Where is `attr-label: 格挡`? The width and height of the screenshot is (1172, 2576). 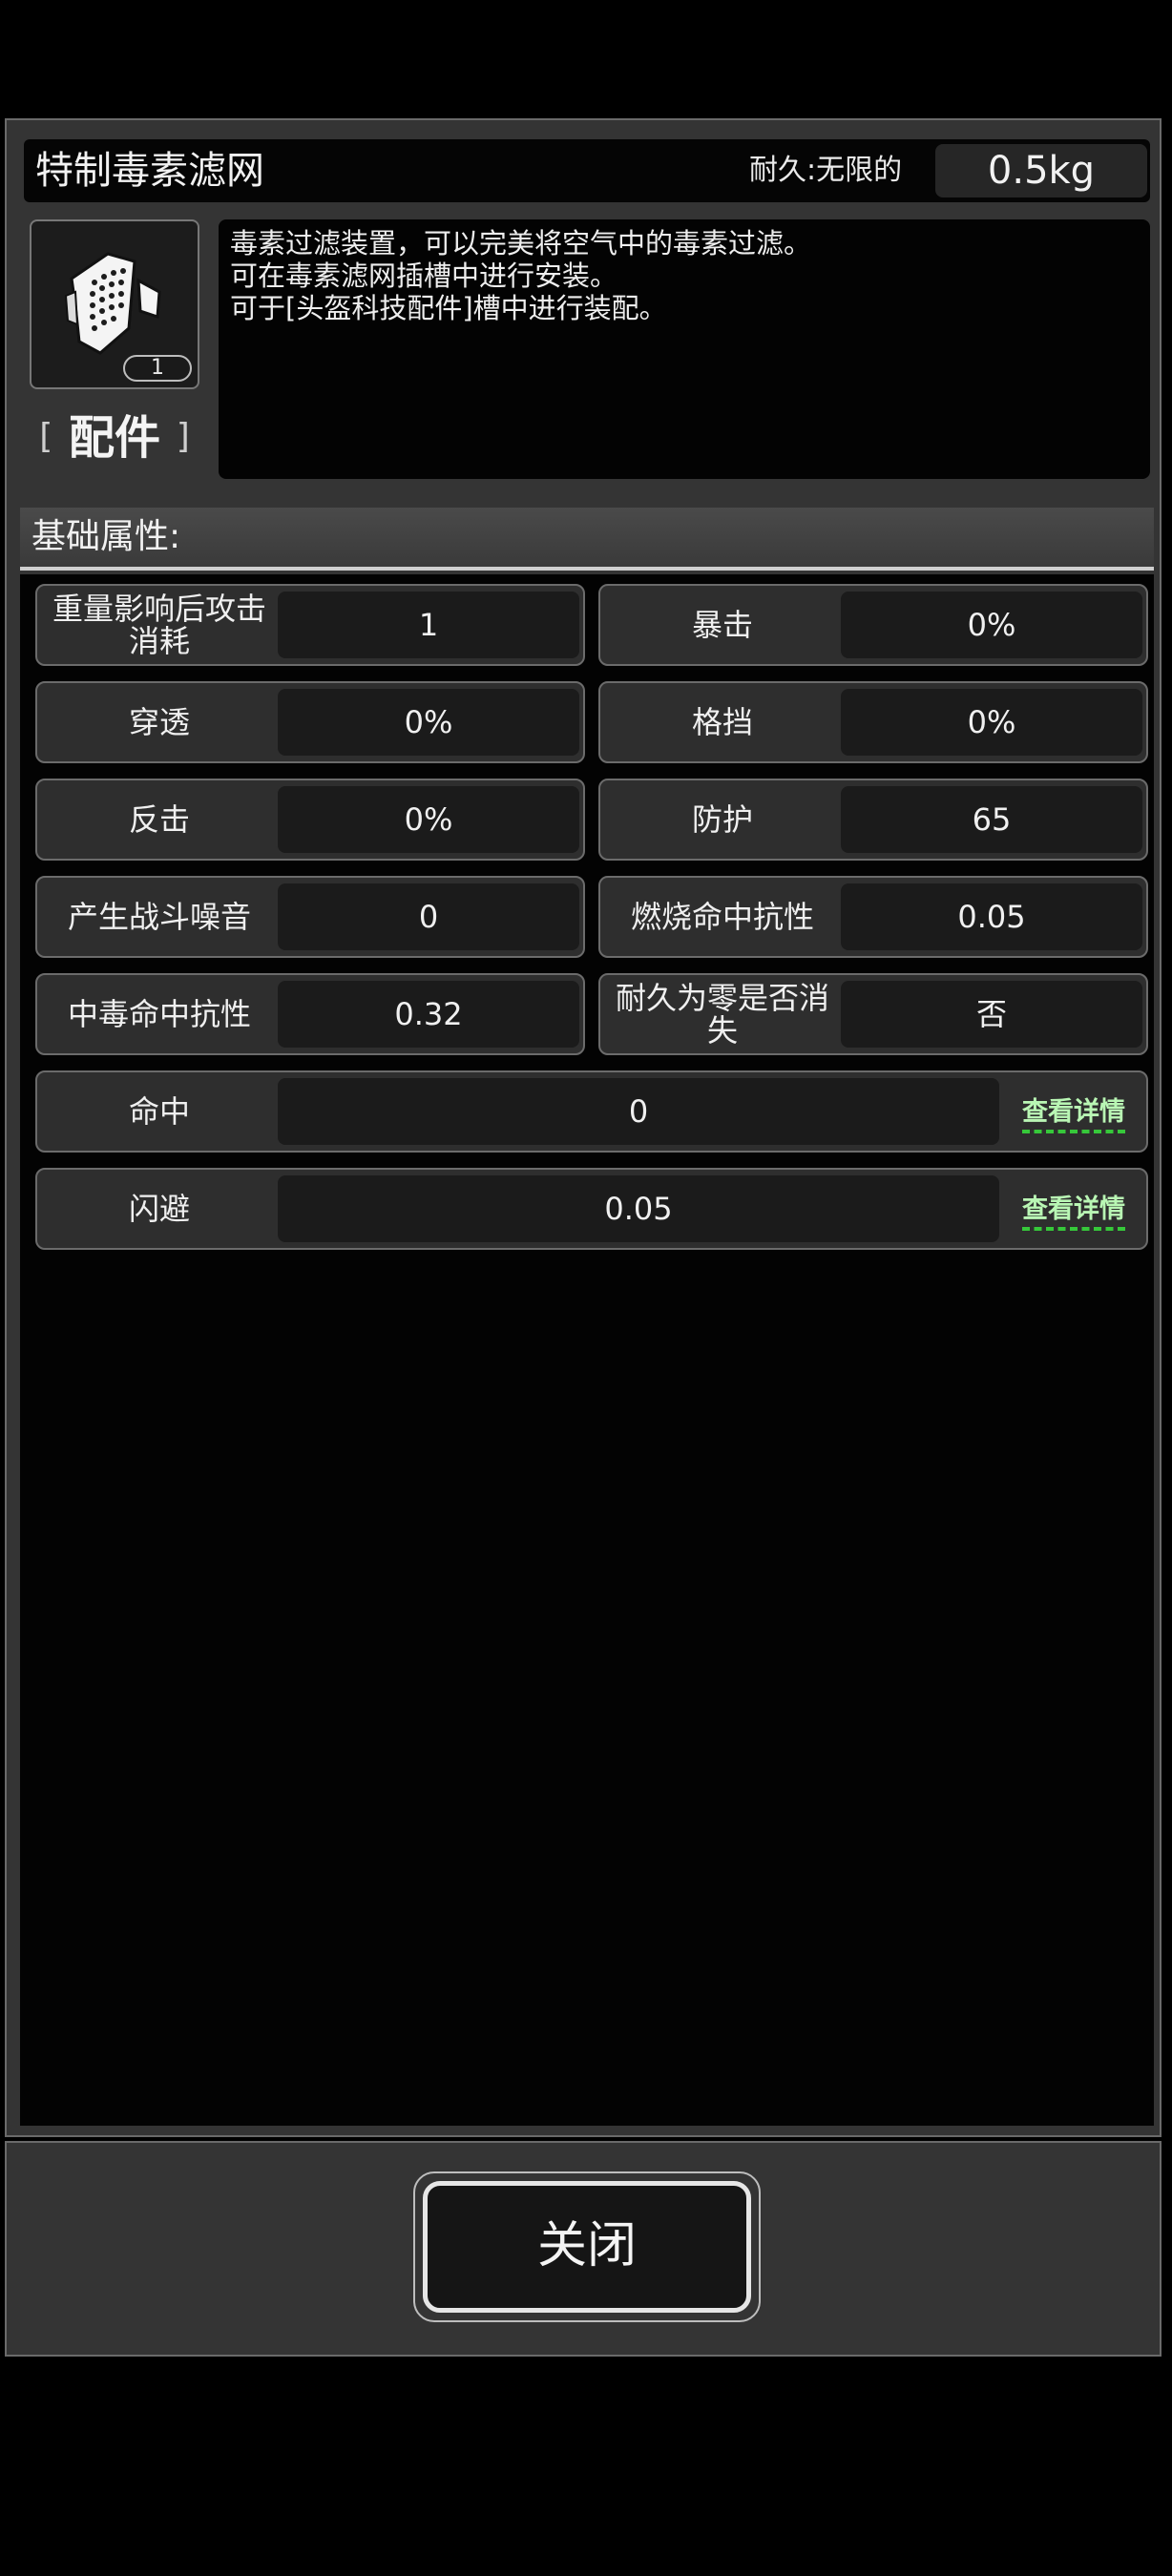 attr-label: 格挡 is located at coordinates (722, 722).